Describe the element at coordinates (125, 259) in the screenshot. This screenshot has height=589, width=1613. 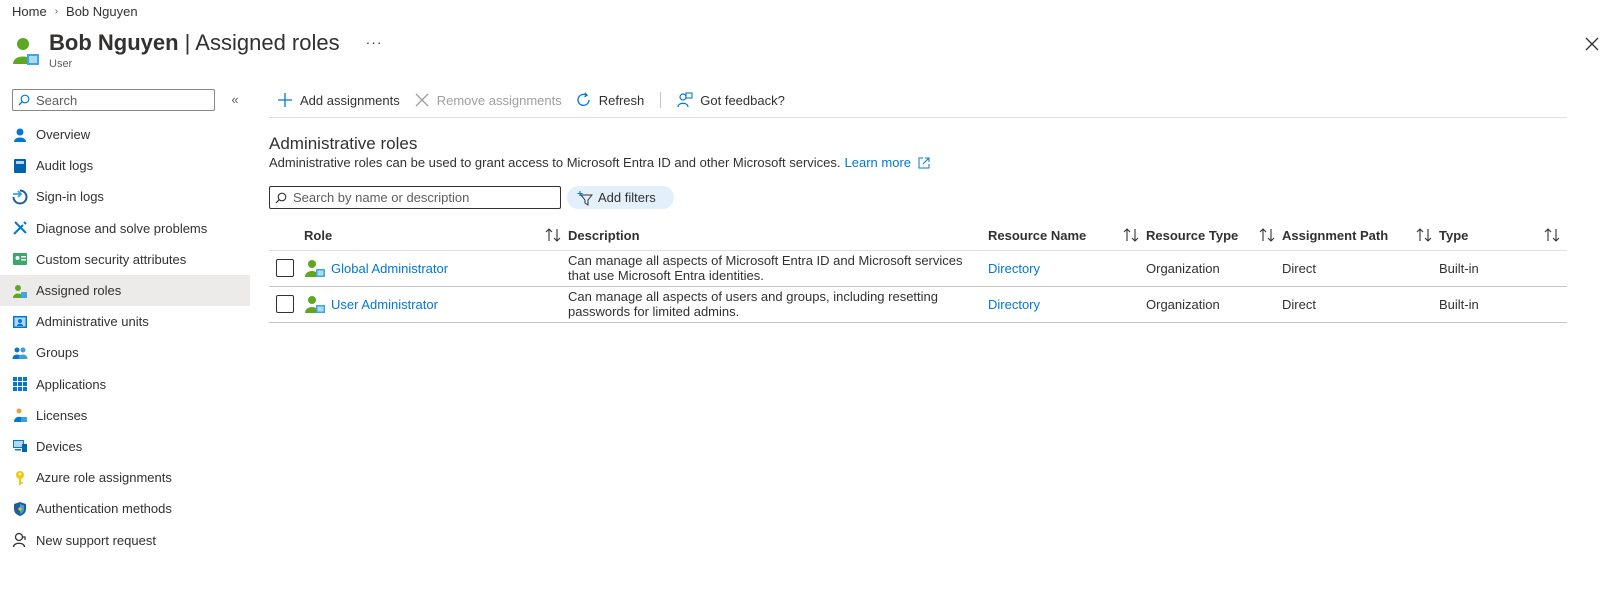
I see `sidebar-item-custom-security-attributes: Custom security attributes` at that location.